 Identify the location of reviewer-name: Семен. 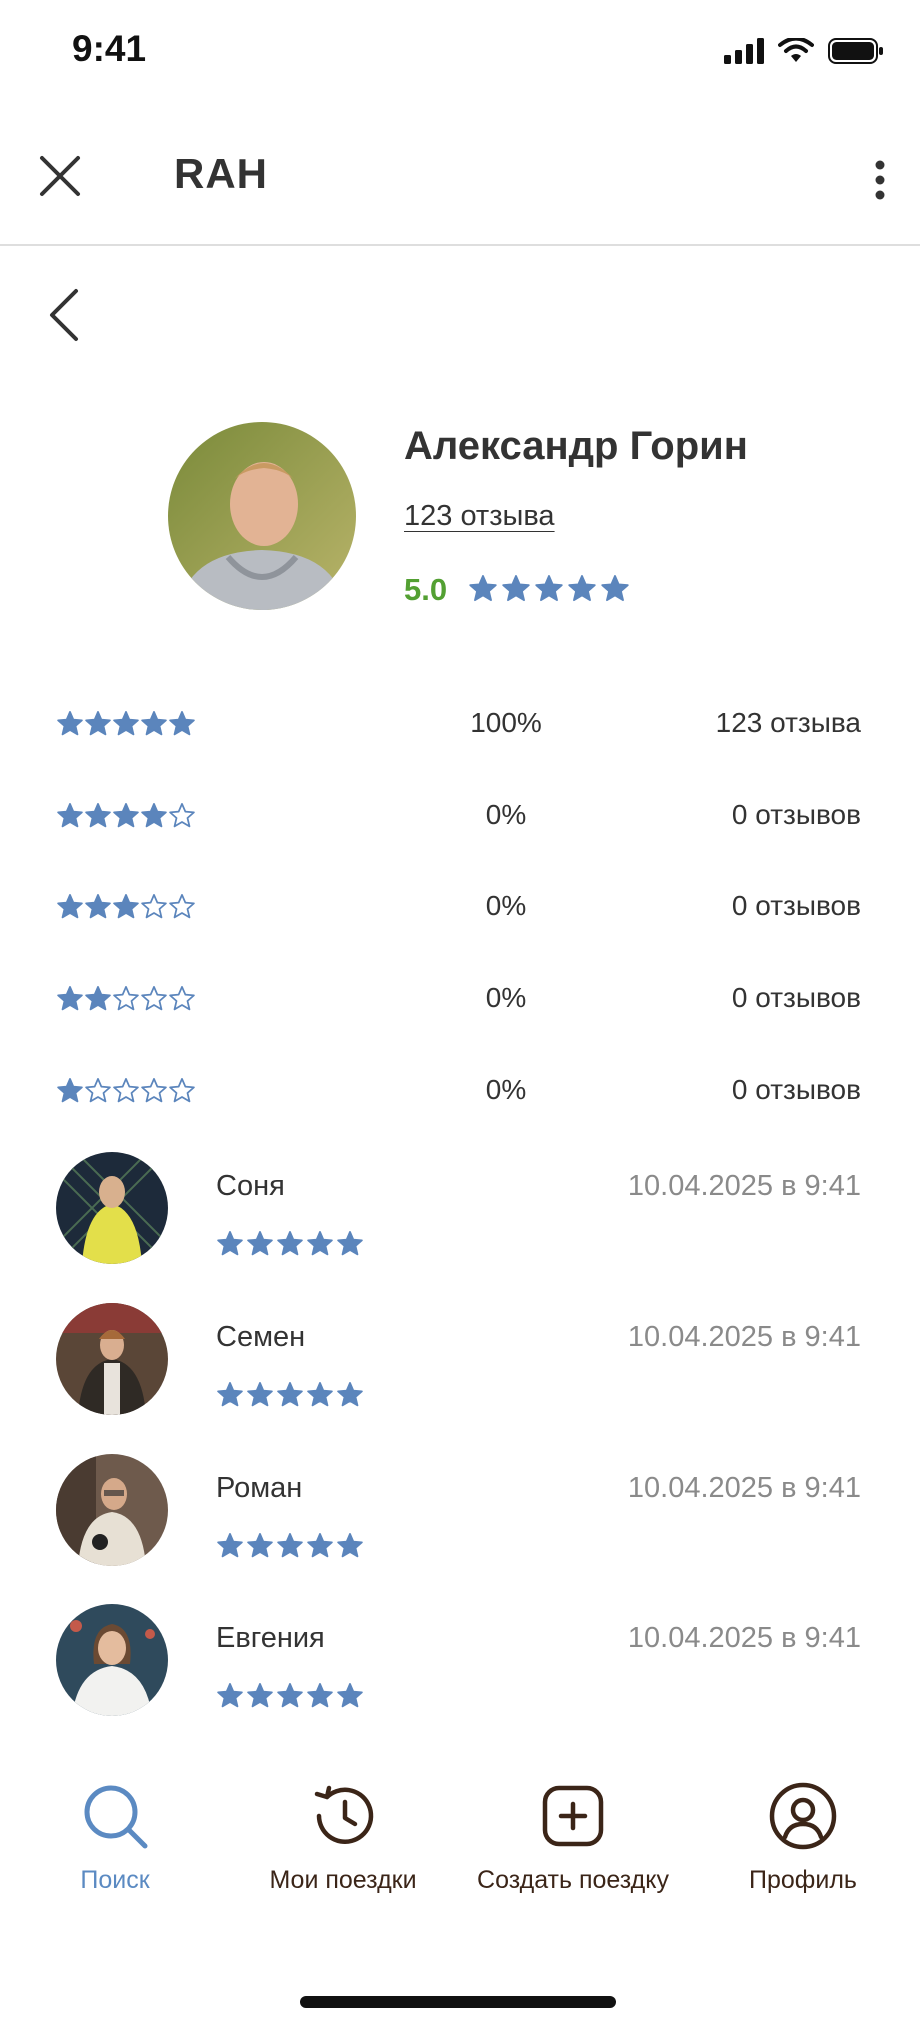
(261, 1337).